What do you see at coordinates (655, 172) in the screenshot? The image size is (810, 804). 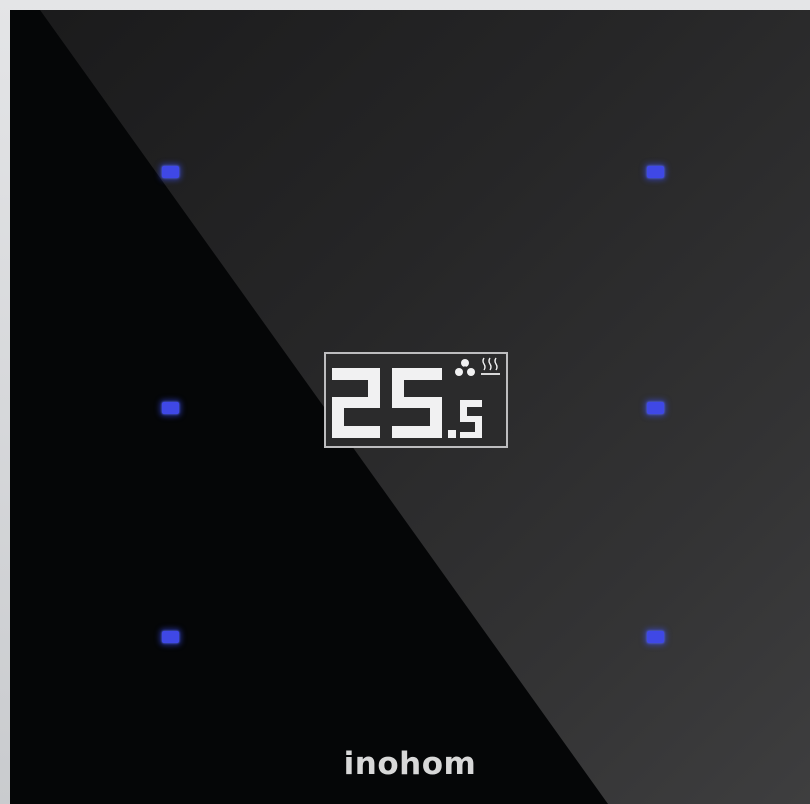 I see `touch-button-top-right` at bounding box center [655, 172].